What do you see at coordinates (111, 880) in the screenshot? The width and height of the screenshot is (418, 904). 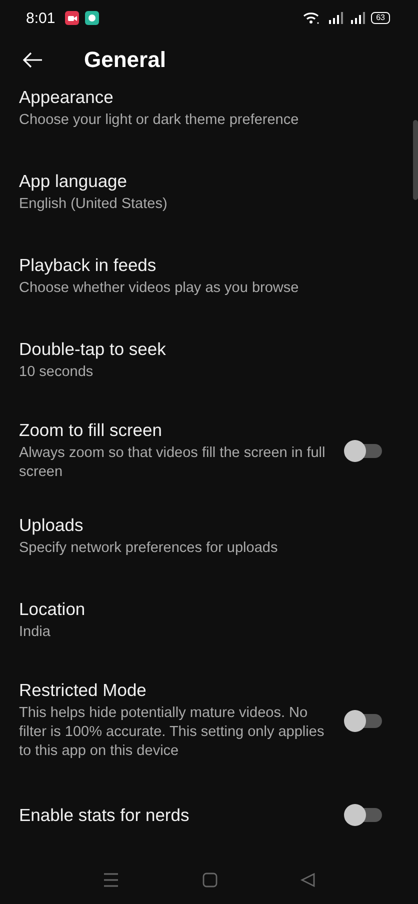 I see `menu-icon` at bounding box center [111, 880].